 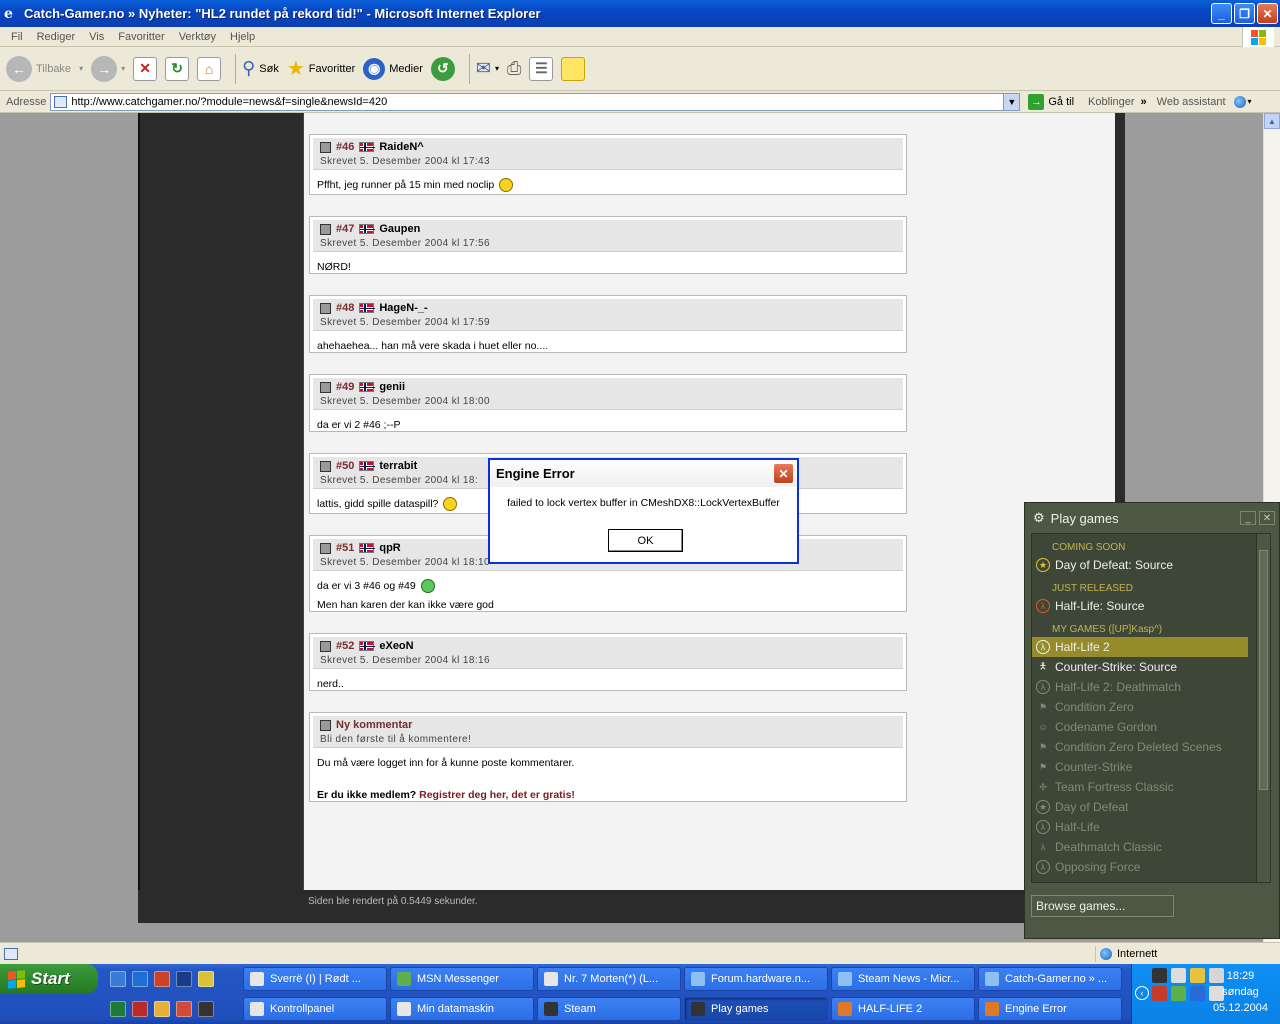 What do you see at coordinates (1178, 993) in the screenshot?
I see `msn-tray-icon` at bounding box center [1178, 993].